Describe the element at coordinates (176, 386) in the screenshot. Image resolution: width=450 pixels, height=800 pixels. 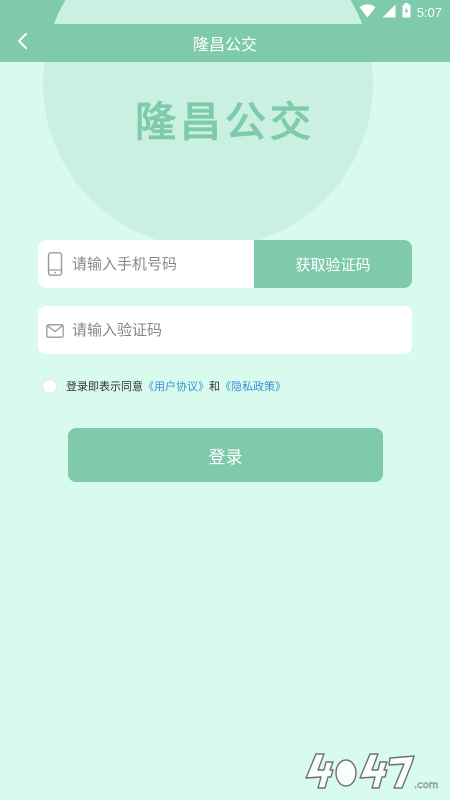
I see `user-agreement-link: 《用户协议》` at that location.